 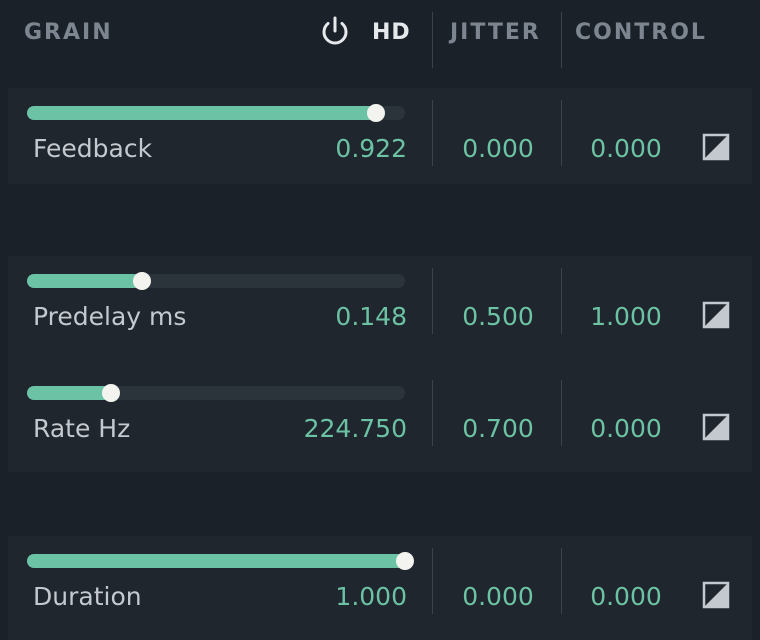 I want to click on duration-slider, so click(x=220, y=561).